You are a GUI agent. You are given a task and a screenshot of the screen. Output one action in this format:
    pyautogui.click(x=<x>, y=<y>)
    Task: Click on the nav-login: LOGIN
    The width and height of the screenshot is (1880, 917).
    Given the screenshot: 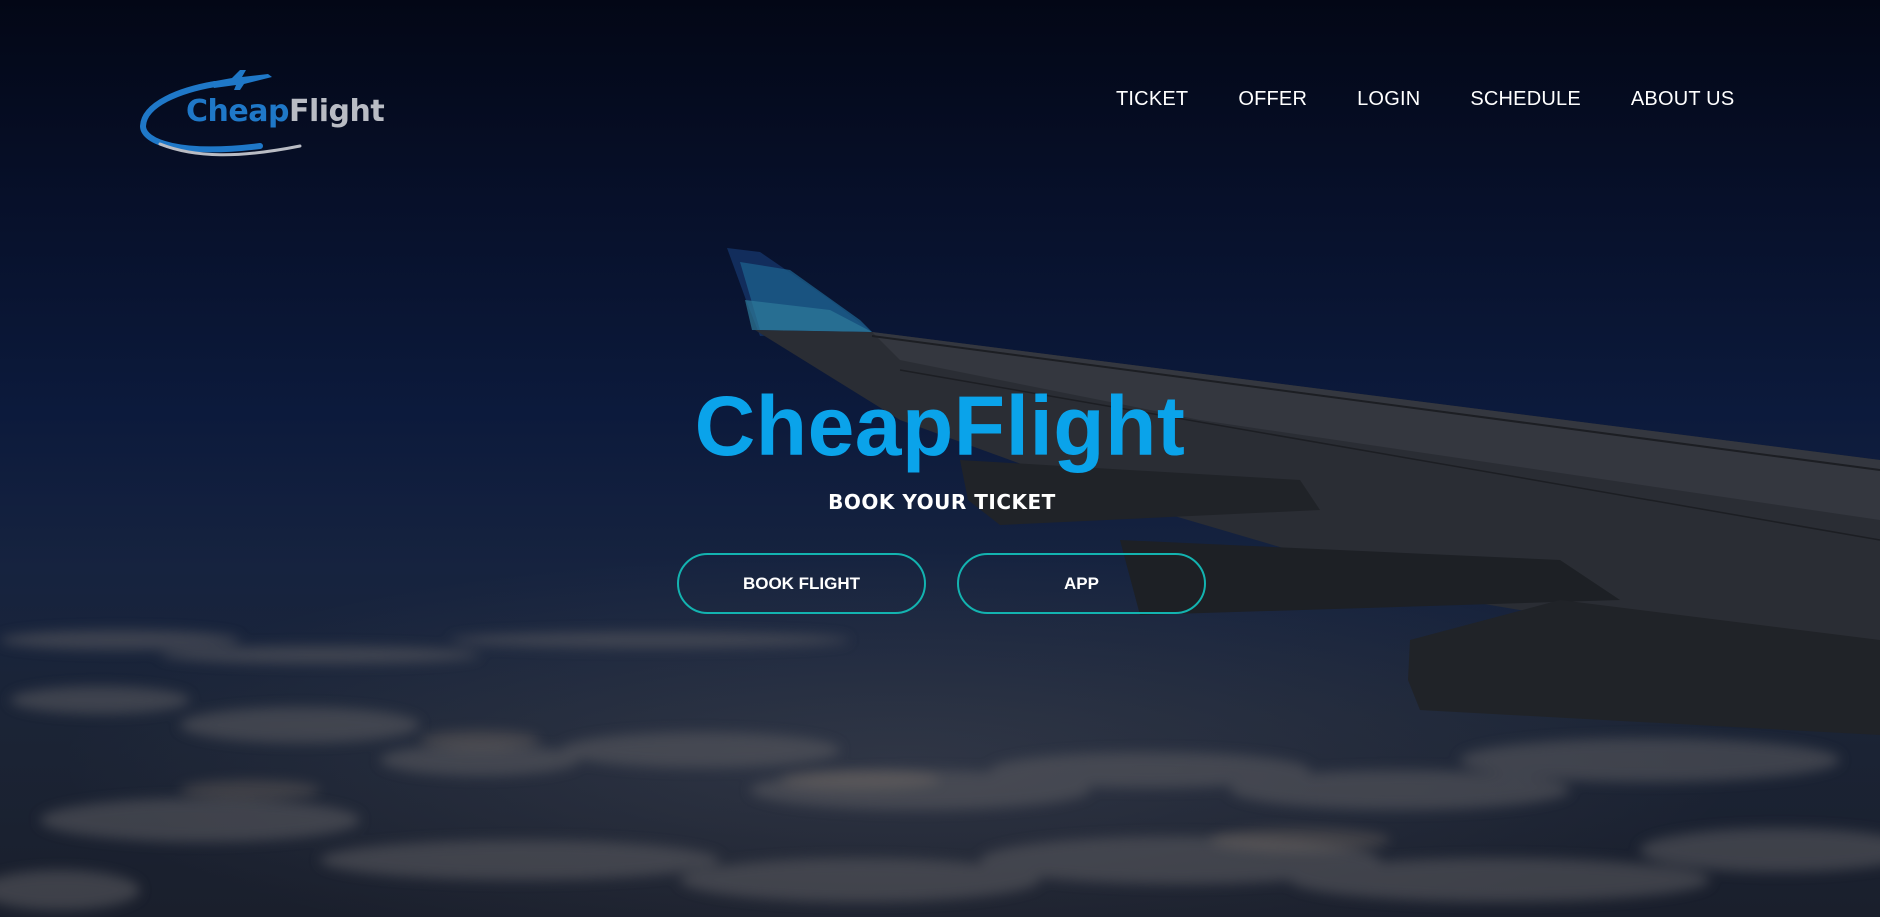 What is the action you would take?
    pyautogui.click(x=1388, y=99)
    